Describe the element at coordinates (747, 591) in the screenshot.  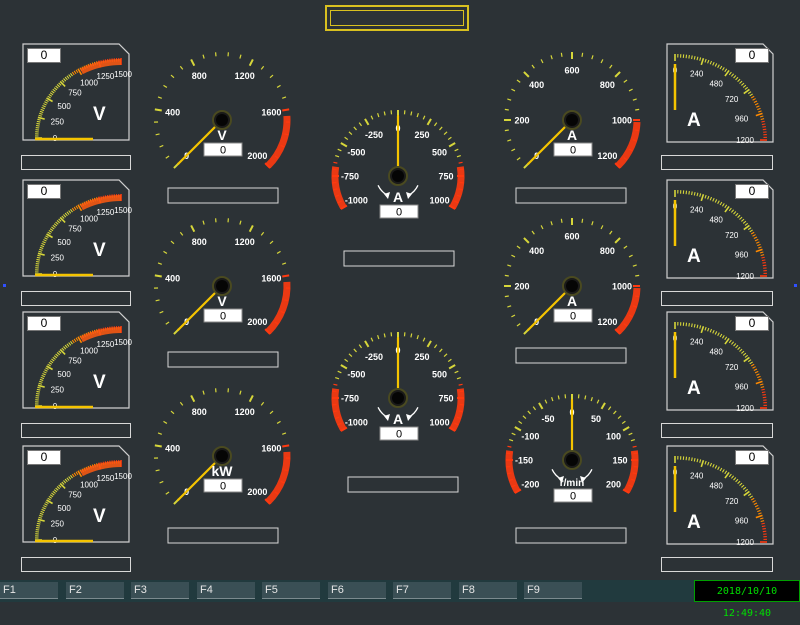
I see `clock-display: 2018/10/10 12:49:40` at that location.